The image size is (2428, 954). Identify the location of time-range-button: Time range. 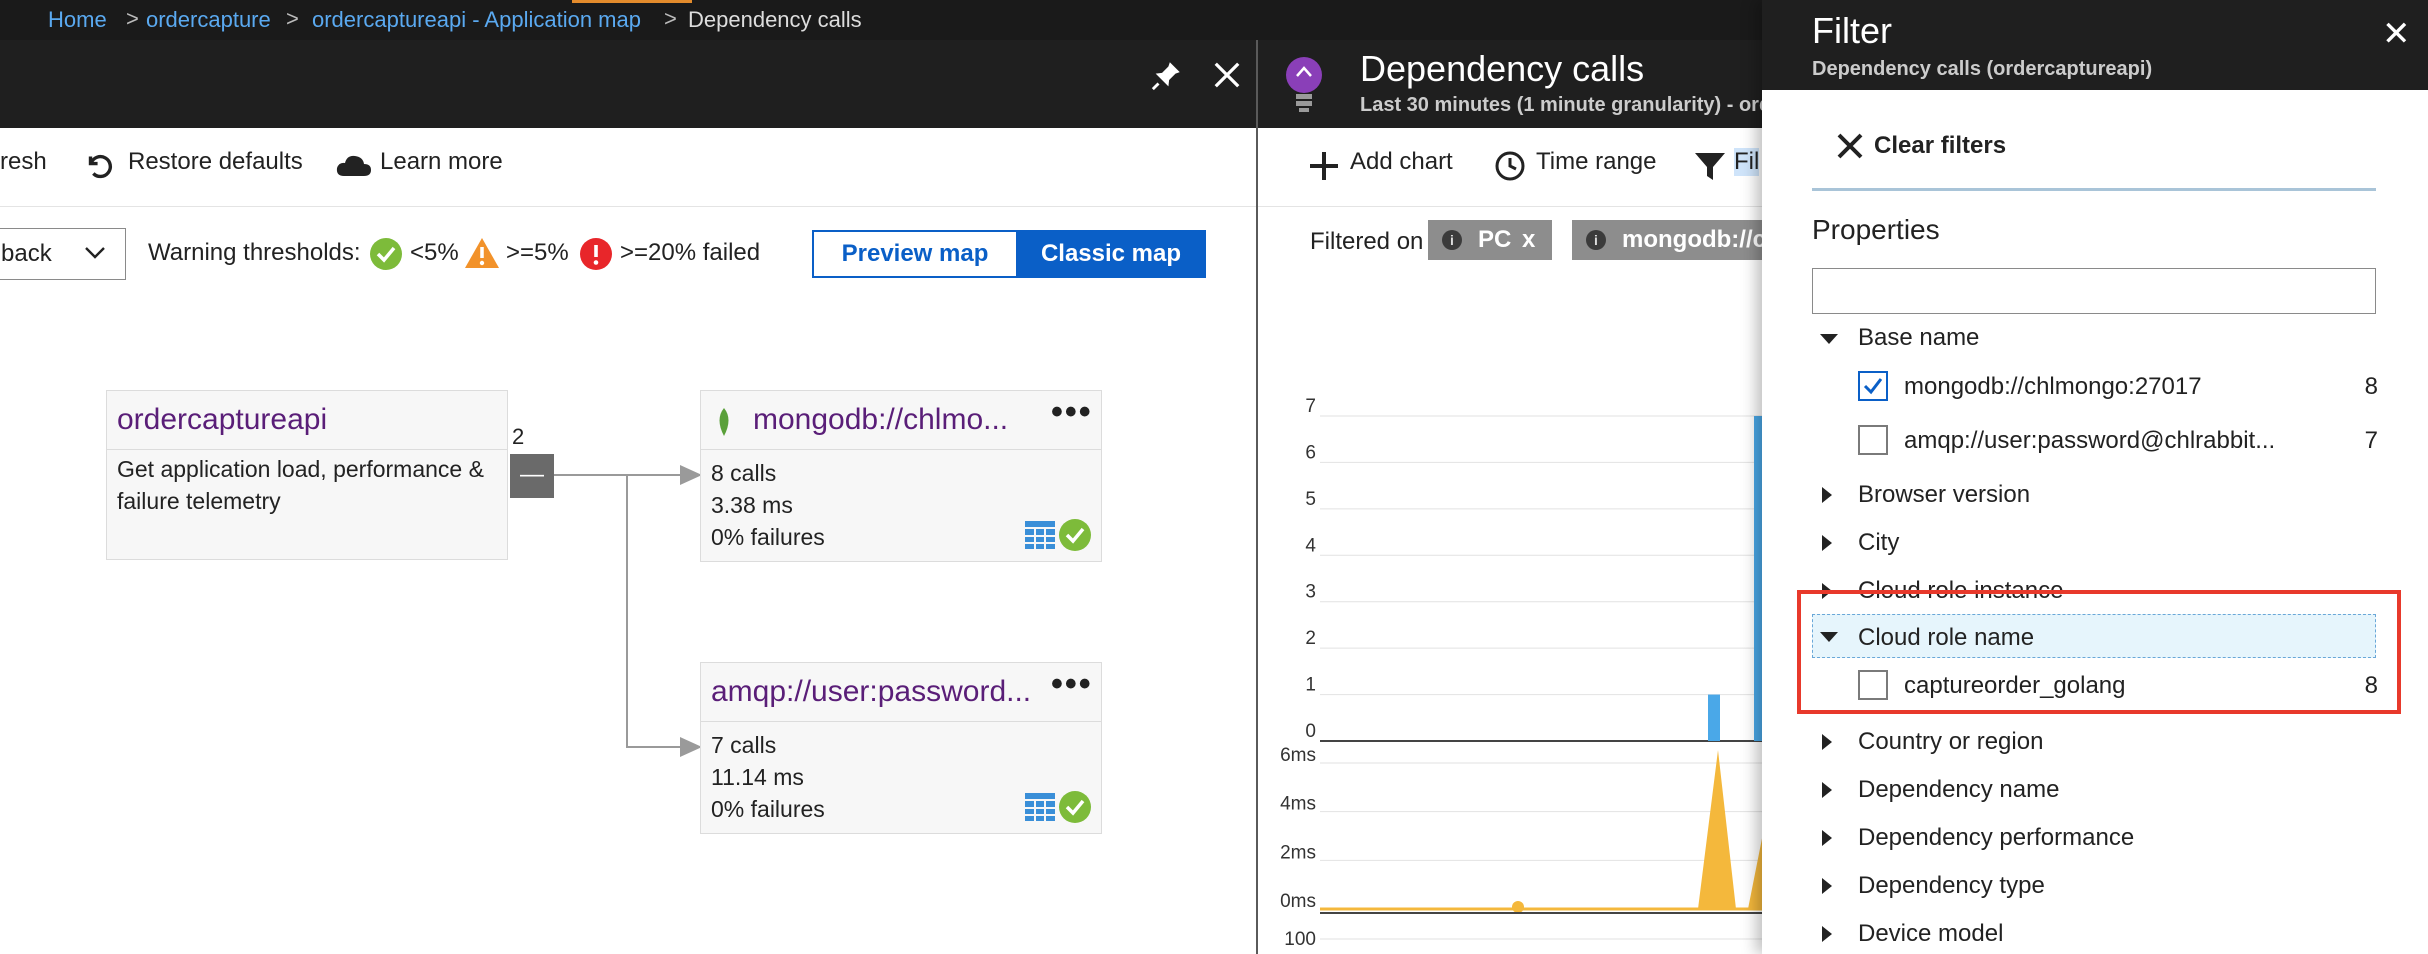
(1584, 166).